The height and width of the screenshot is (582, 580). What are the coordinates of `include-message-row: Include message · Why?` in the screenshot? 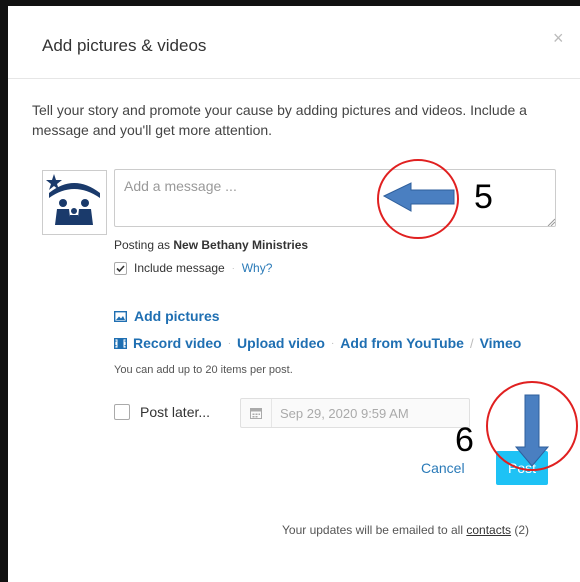 It's located at (193, 268).